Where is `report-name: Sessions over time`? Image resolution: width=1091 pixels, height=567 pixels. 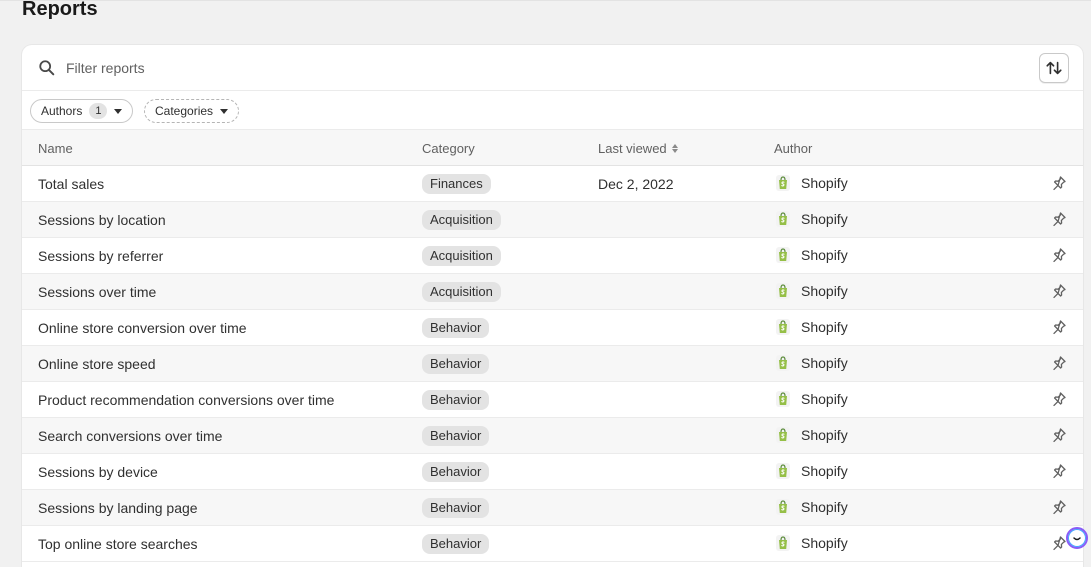 report-name: Sessions over time is located at coordinates (97, 292).